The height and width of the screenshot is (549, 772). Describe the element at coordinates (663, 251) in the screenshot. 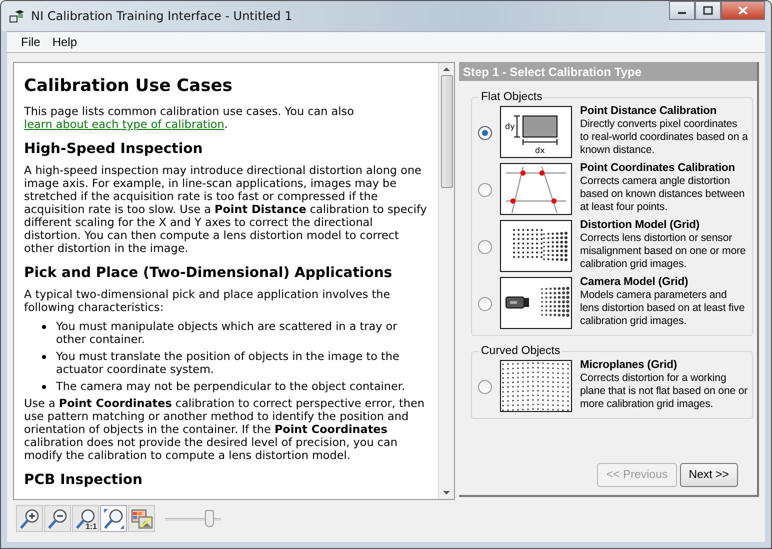

I see `option-description: Corrects lens distortion or sensor misalignment based on one or more calibration grid images.` at that location.